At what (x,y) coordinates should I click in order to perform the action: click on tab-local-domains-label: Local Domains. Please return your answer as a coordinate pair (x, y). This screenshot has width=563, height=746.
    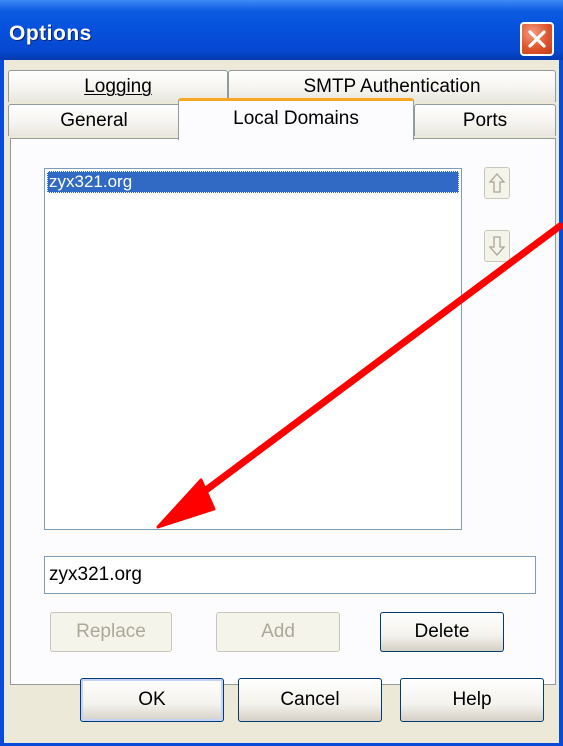
    Looking at the image, I should click on (296, 118).